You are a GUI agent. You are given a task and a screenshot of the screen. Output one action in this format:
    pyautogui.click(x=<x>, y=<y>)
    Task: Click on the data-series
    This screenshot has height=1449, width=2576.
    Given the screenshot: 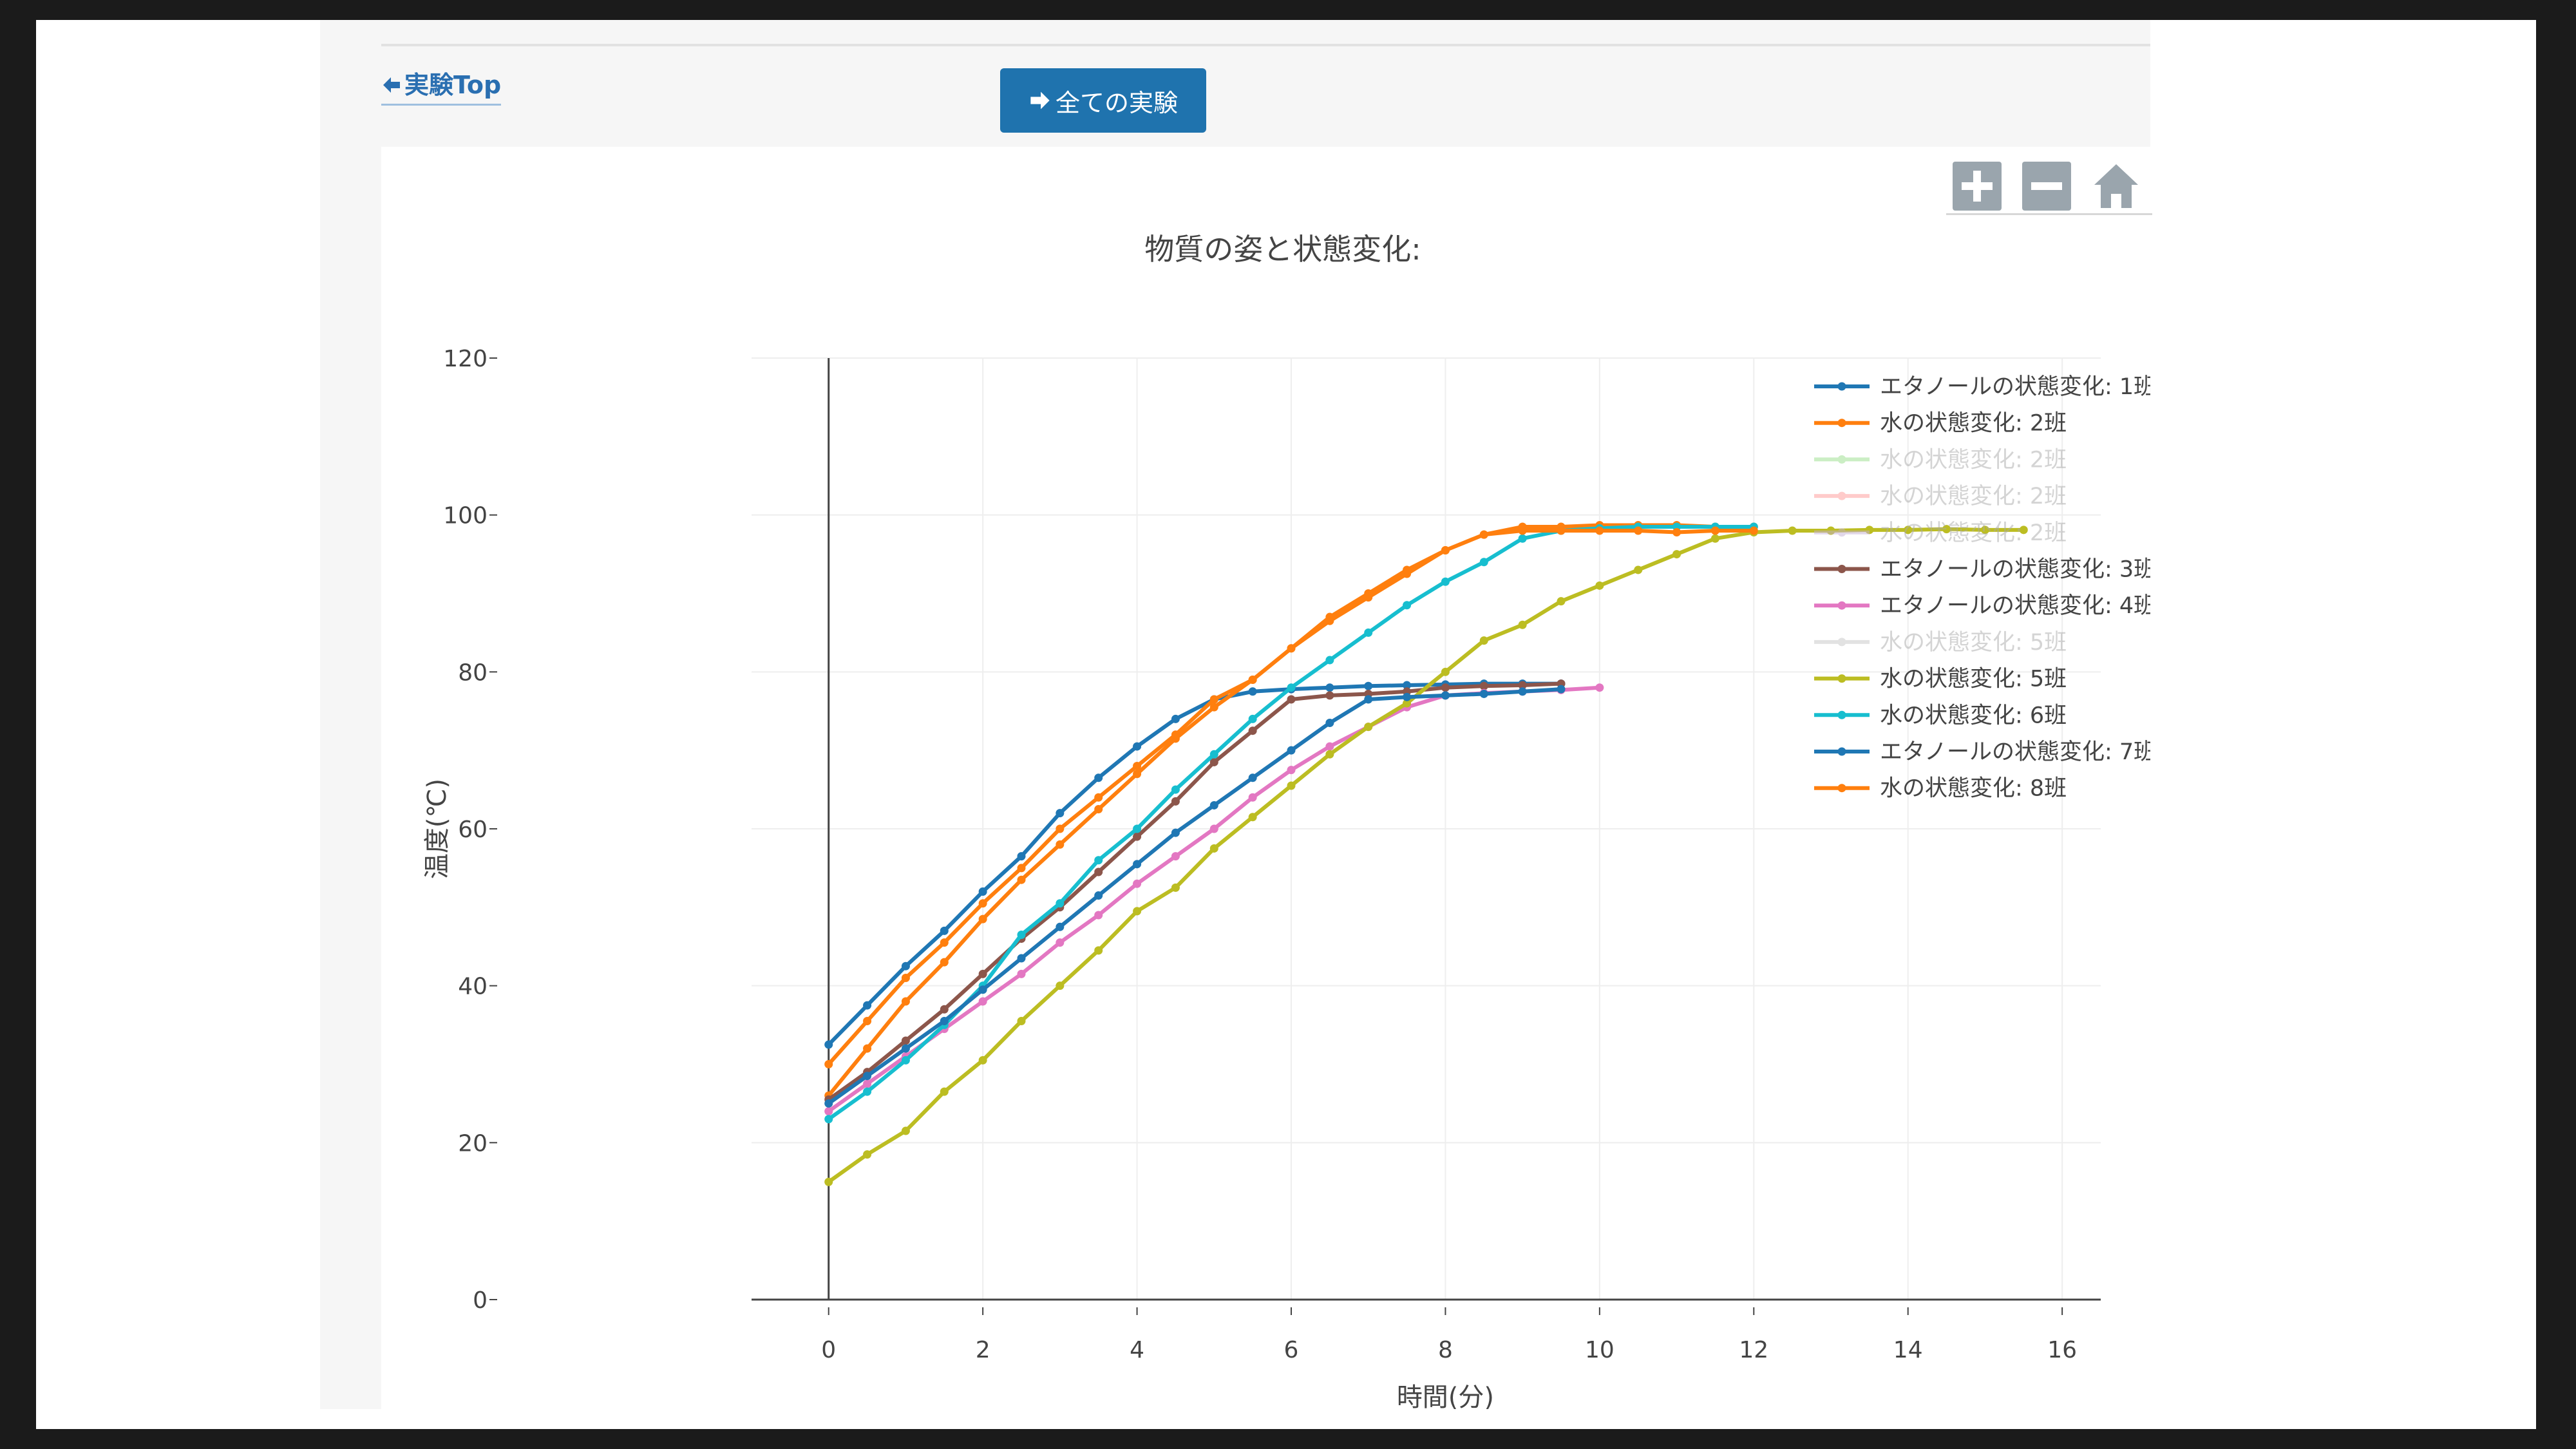 What is the action you would take?
    pyautogui.click(x=1195, y=891)
    